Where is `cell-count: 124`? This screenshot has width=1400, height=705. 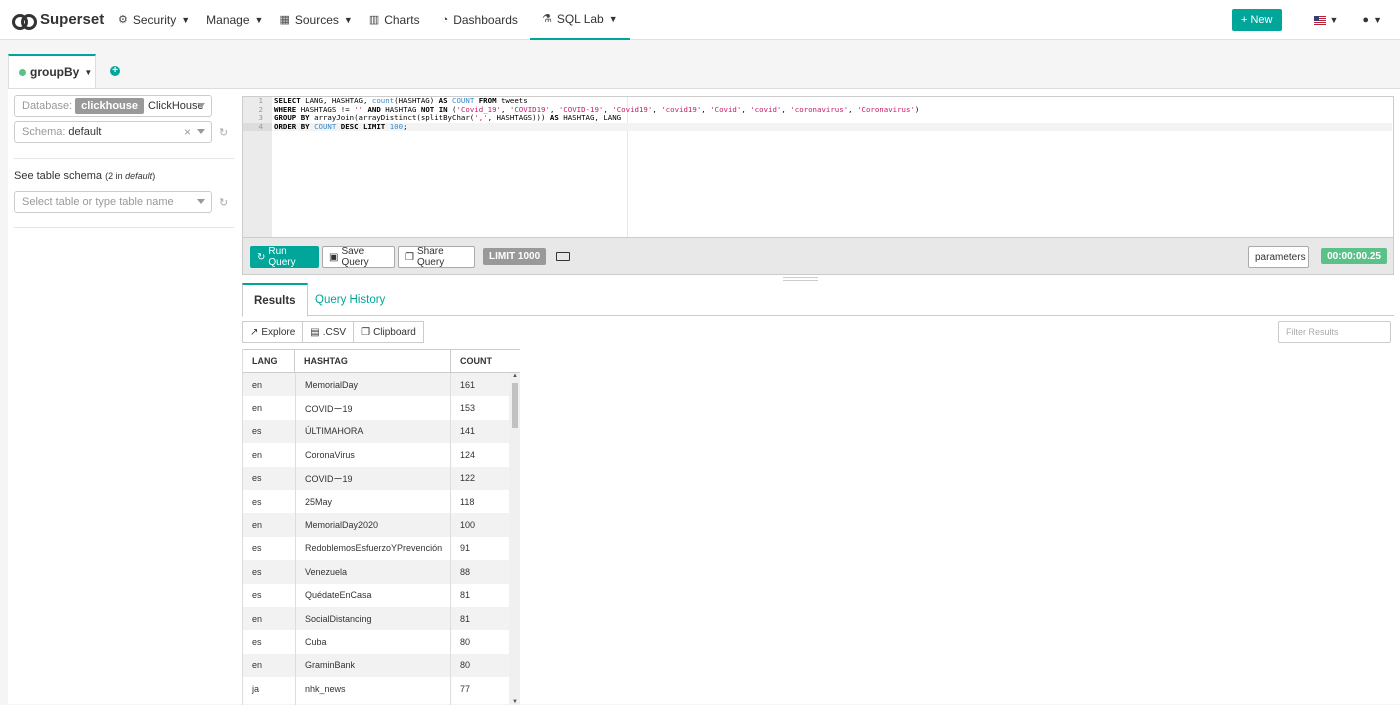 cell-count: 124 is located at coordinates (468, 454).